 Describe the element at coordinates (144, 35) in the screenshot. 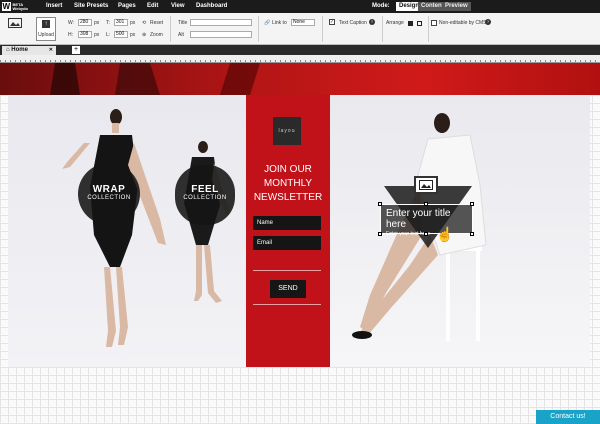

I see `zoom-icon: ⊕` at that location.